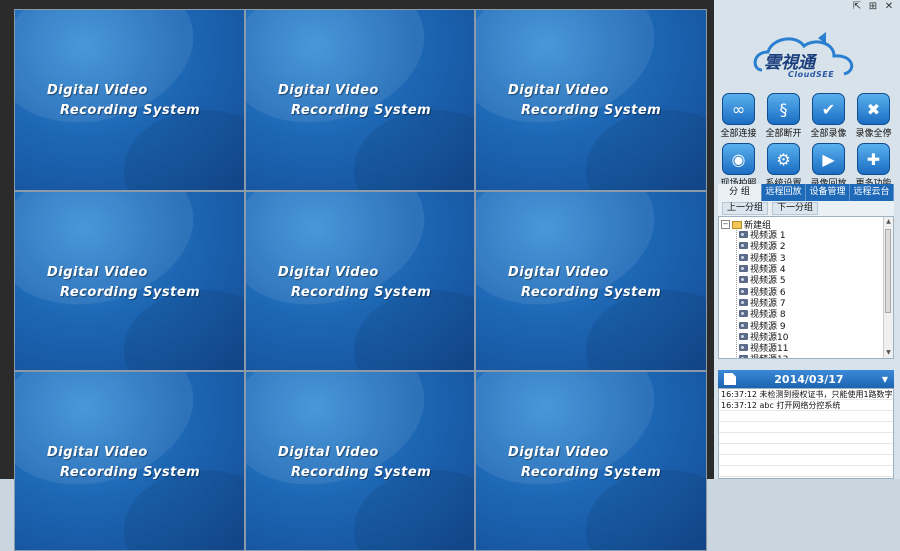  I want to click on unlink-icon: §, so click(783, 109).